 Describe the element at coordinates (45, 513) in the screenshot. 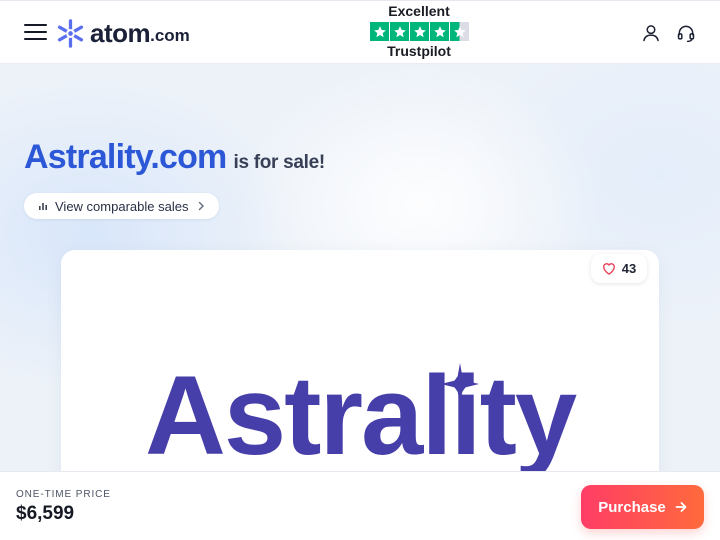

I see `price-value: $6,599` at that location.